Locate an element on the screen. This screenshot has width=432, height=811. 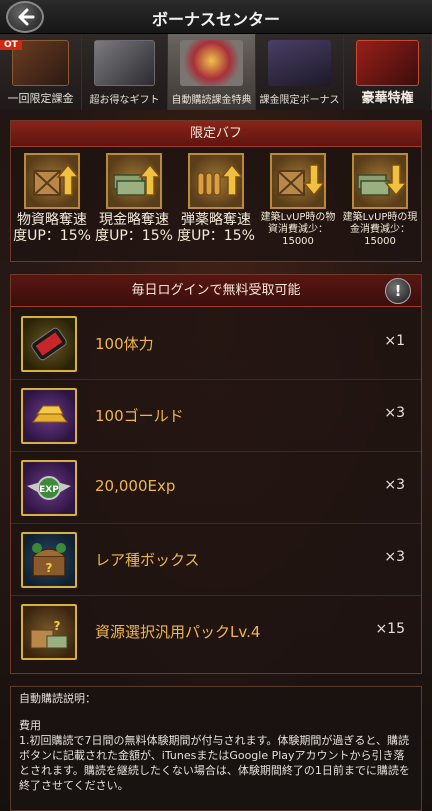
info-button: ! is located at coordinates (398, 291).